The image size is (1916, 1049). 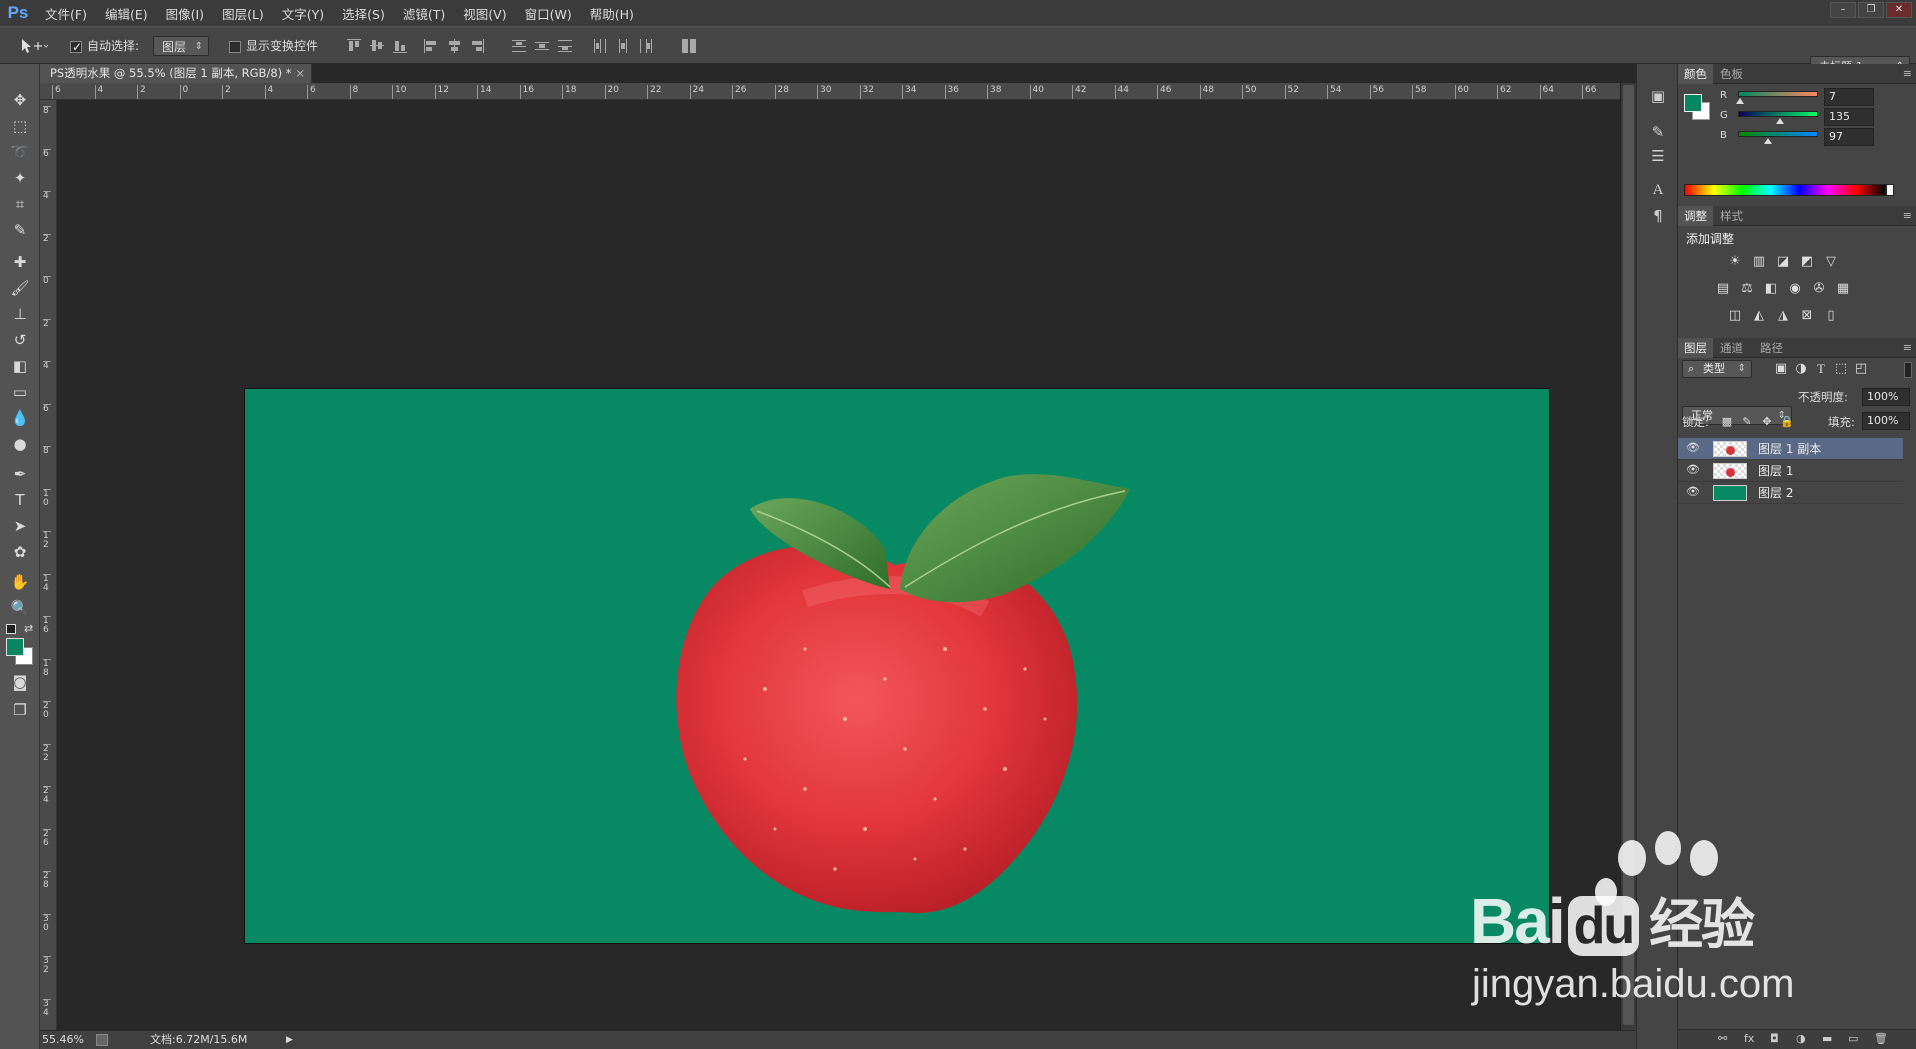 I want to click on threshold-icon: ◮, so click(x=1783, y=316).